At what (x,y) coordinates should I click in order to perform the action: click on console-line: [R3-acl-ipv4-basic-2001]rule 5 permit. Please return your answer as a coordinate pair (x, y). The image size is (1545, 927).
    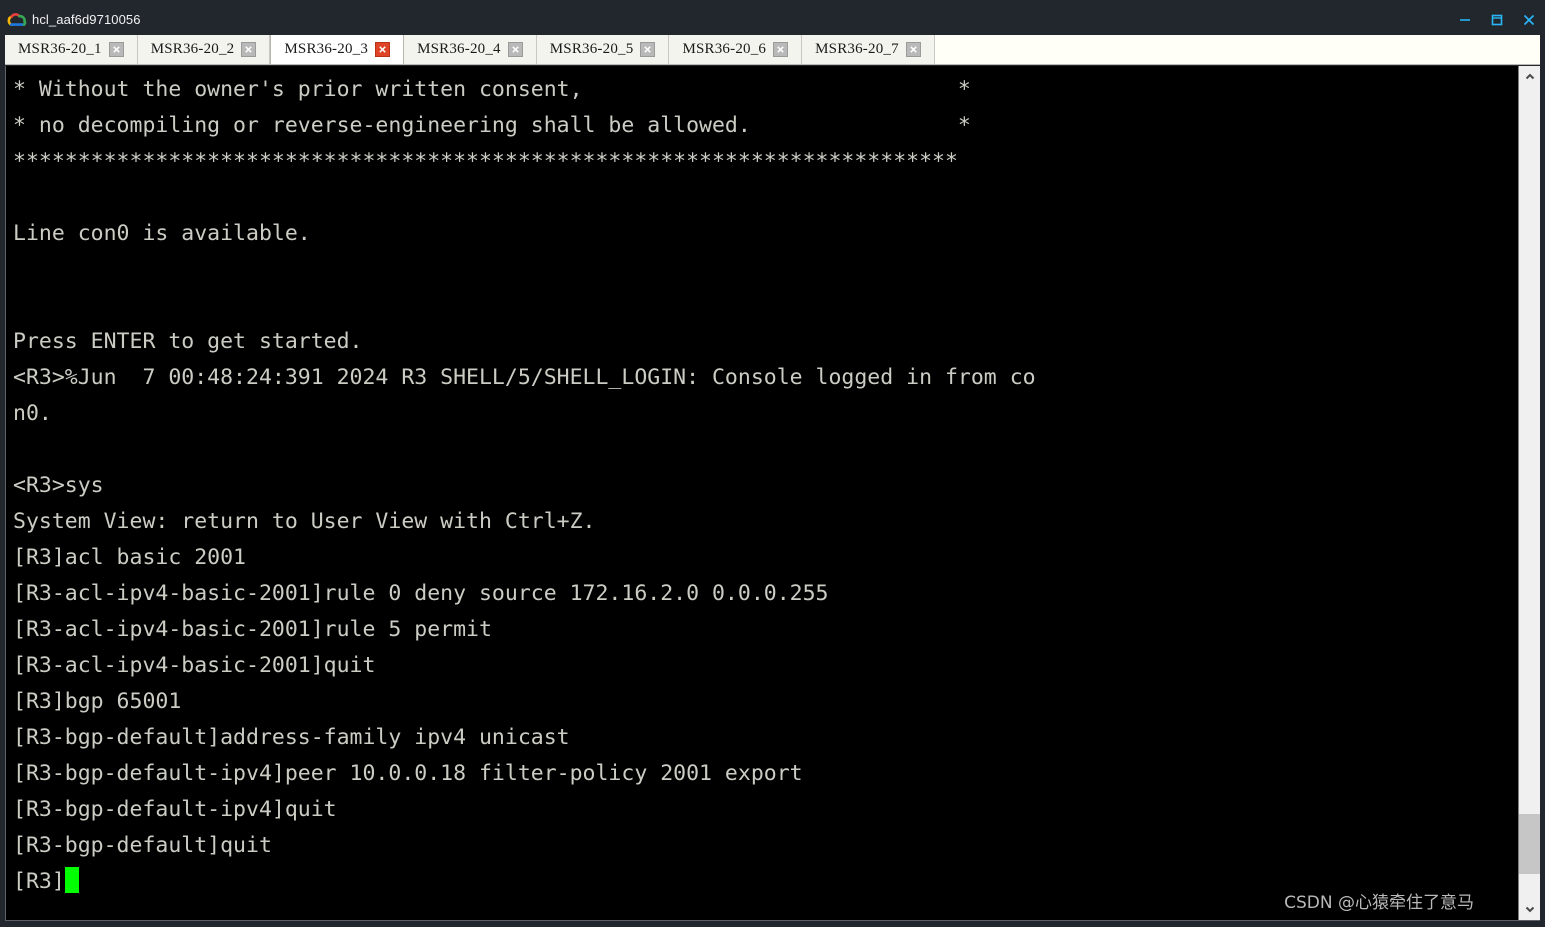
    Looking at the image, I should click on (252, 629).